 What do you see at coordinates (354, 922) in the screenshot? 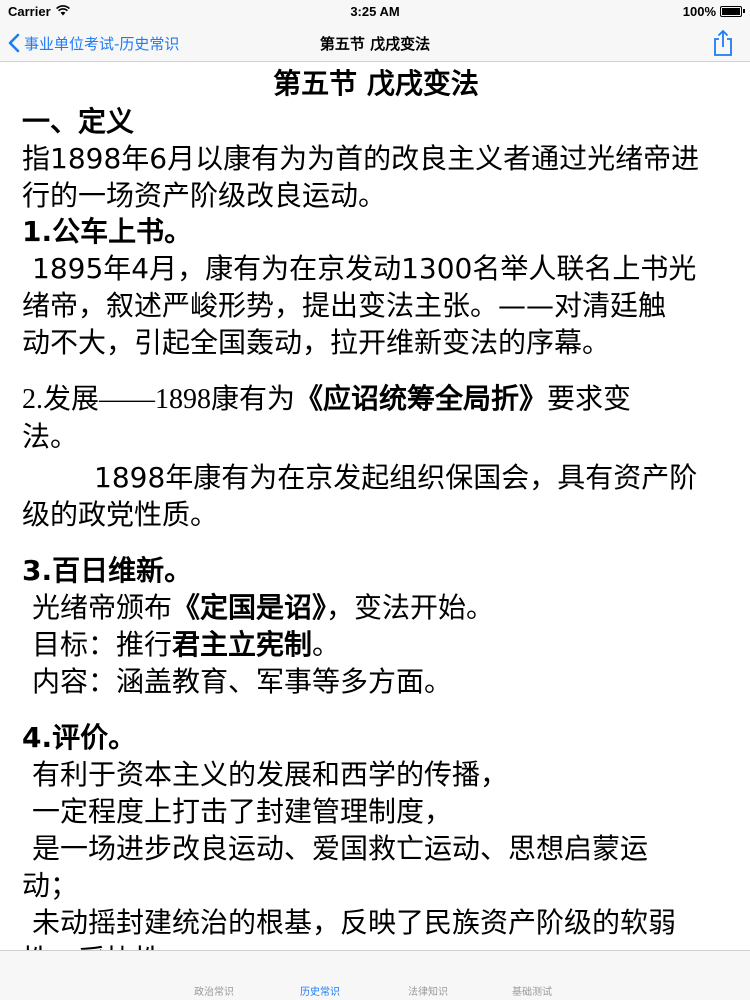
I see `paragraph-line: 未动摇封建统治的根基，反映了民族资产阶级的软弱` at bounding box center [354, 922].